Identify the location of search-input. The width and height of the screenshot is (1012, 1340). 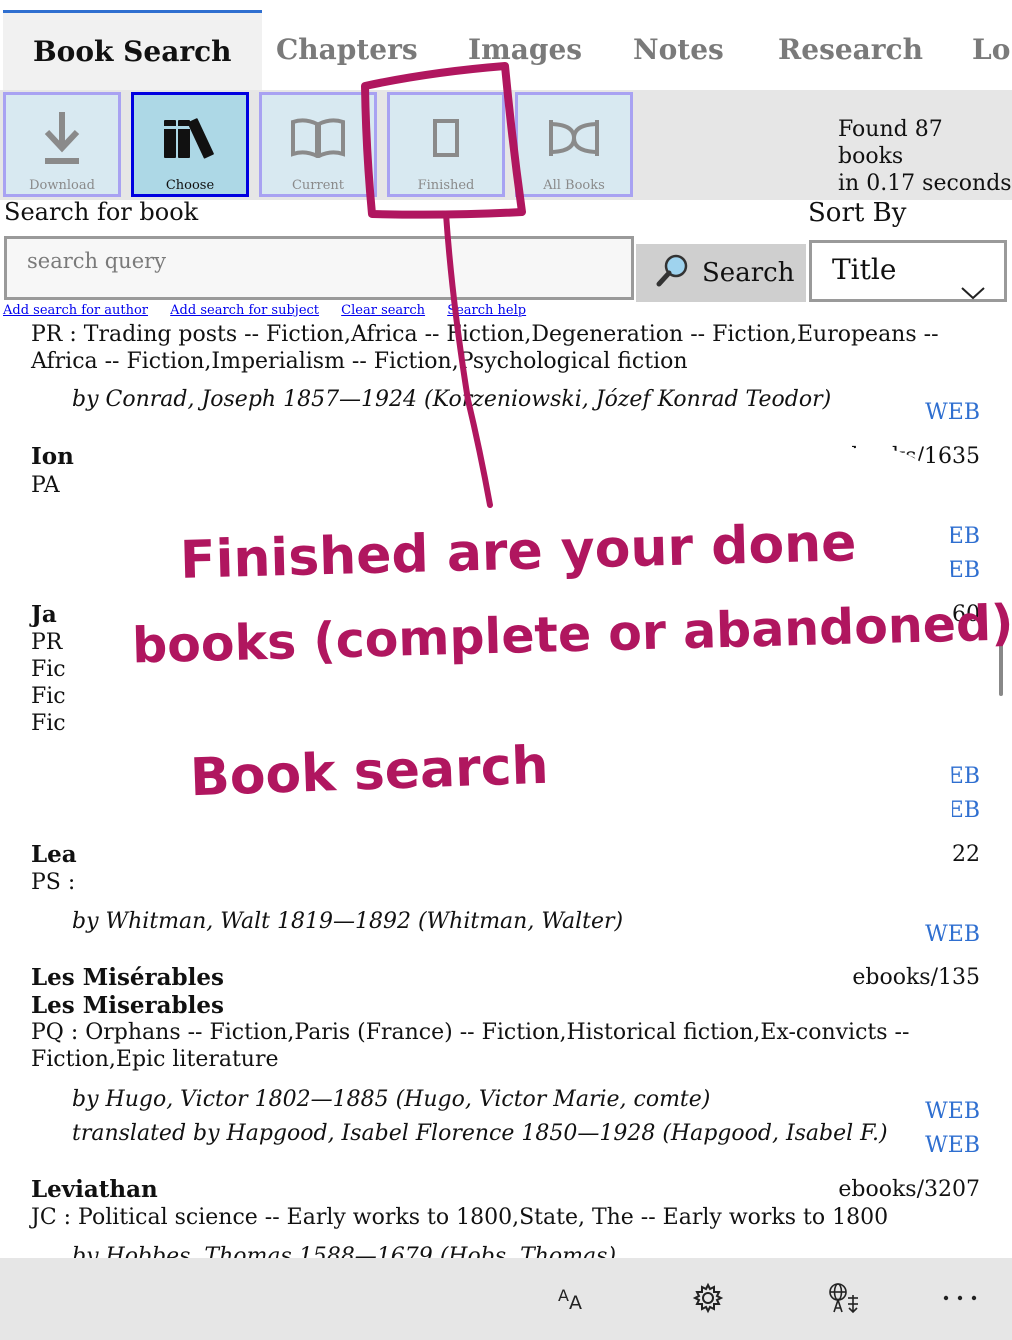
(319, 268).